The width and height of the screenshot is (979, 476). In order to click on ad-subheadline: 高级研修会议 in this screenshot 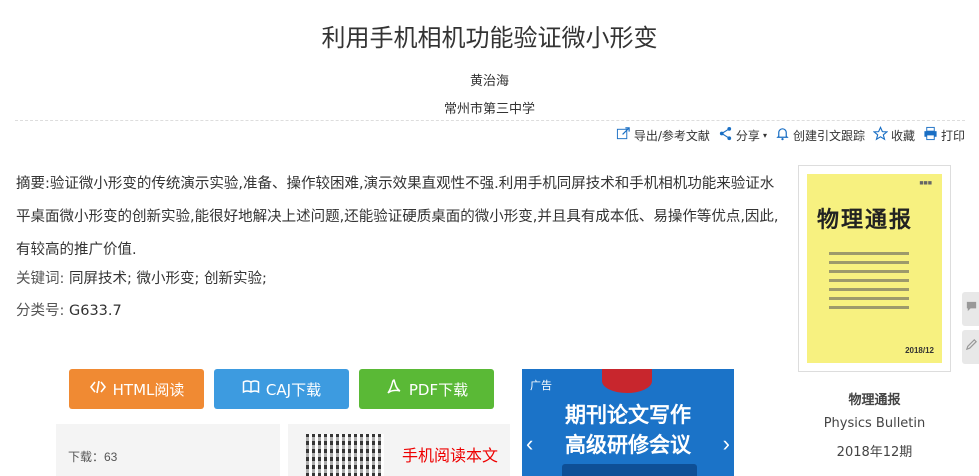, I will do `click(628, 445)`.